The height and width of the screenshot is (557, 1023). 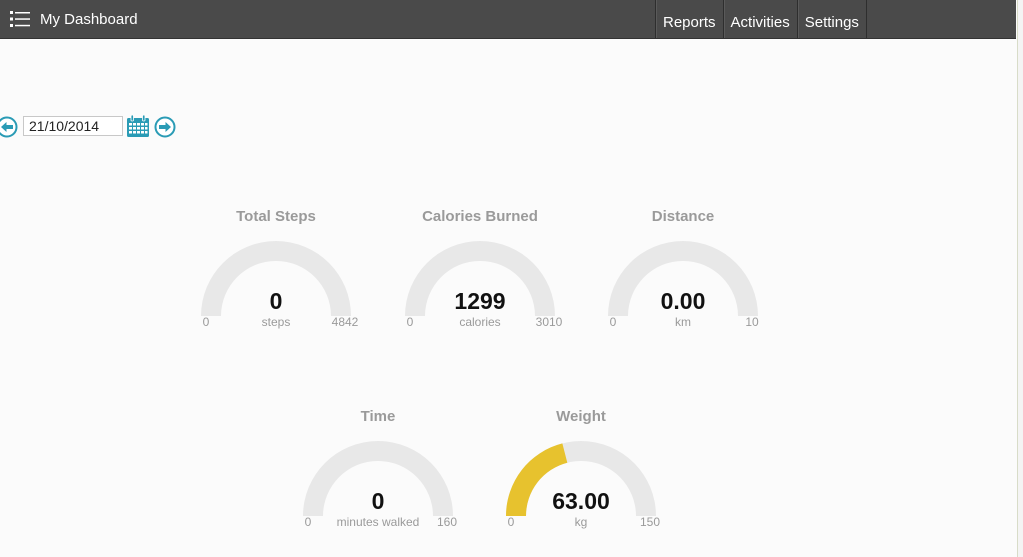 I want to click on gauge-value: 63.00, so click(x=581, y=501).